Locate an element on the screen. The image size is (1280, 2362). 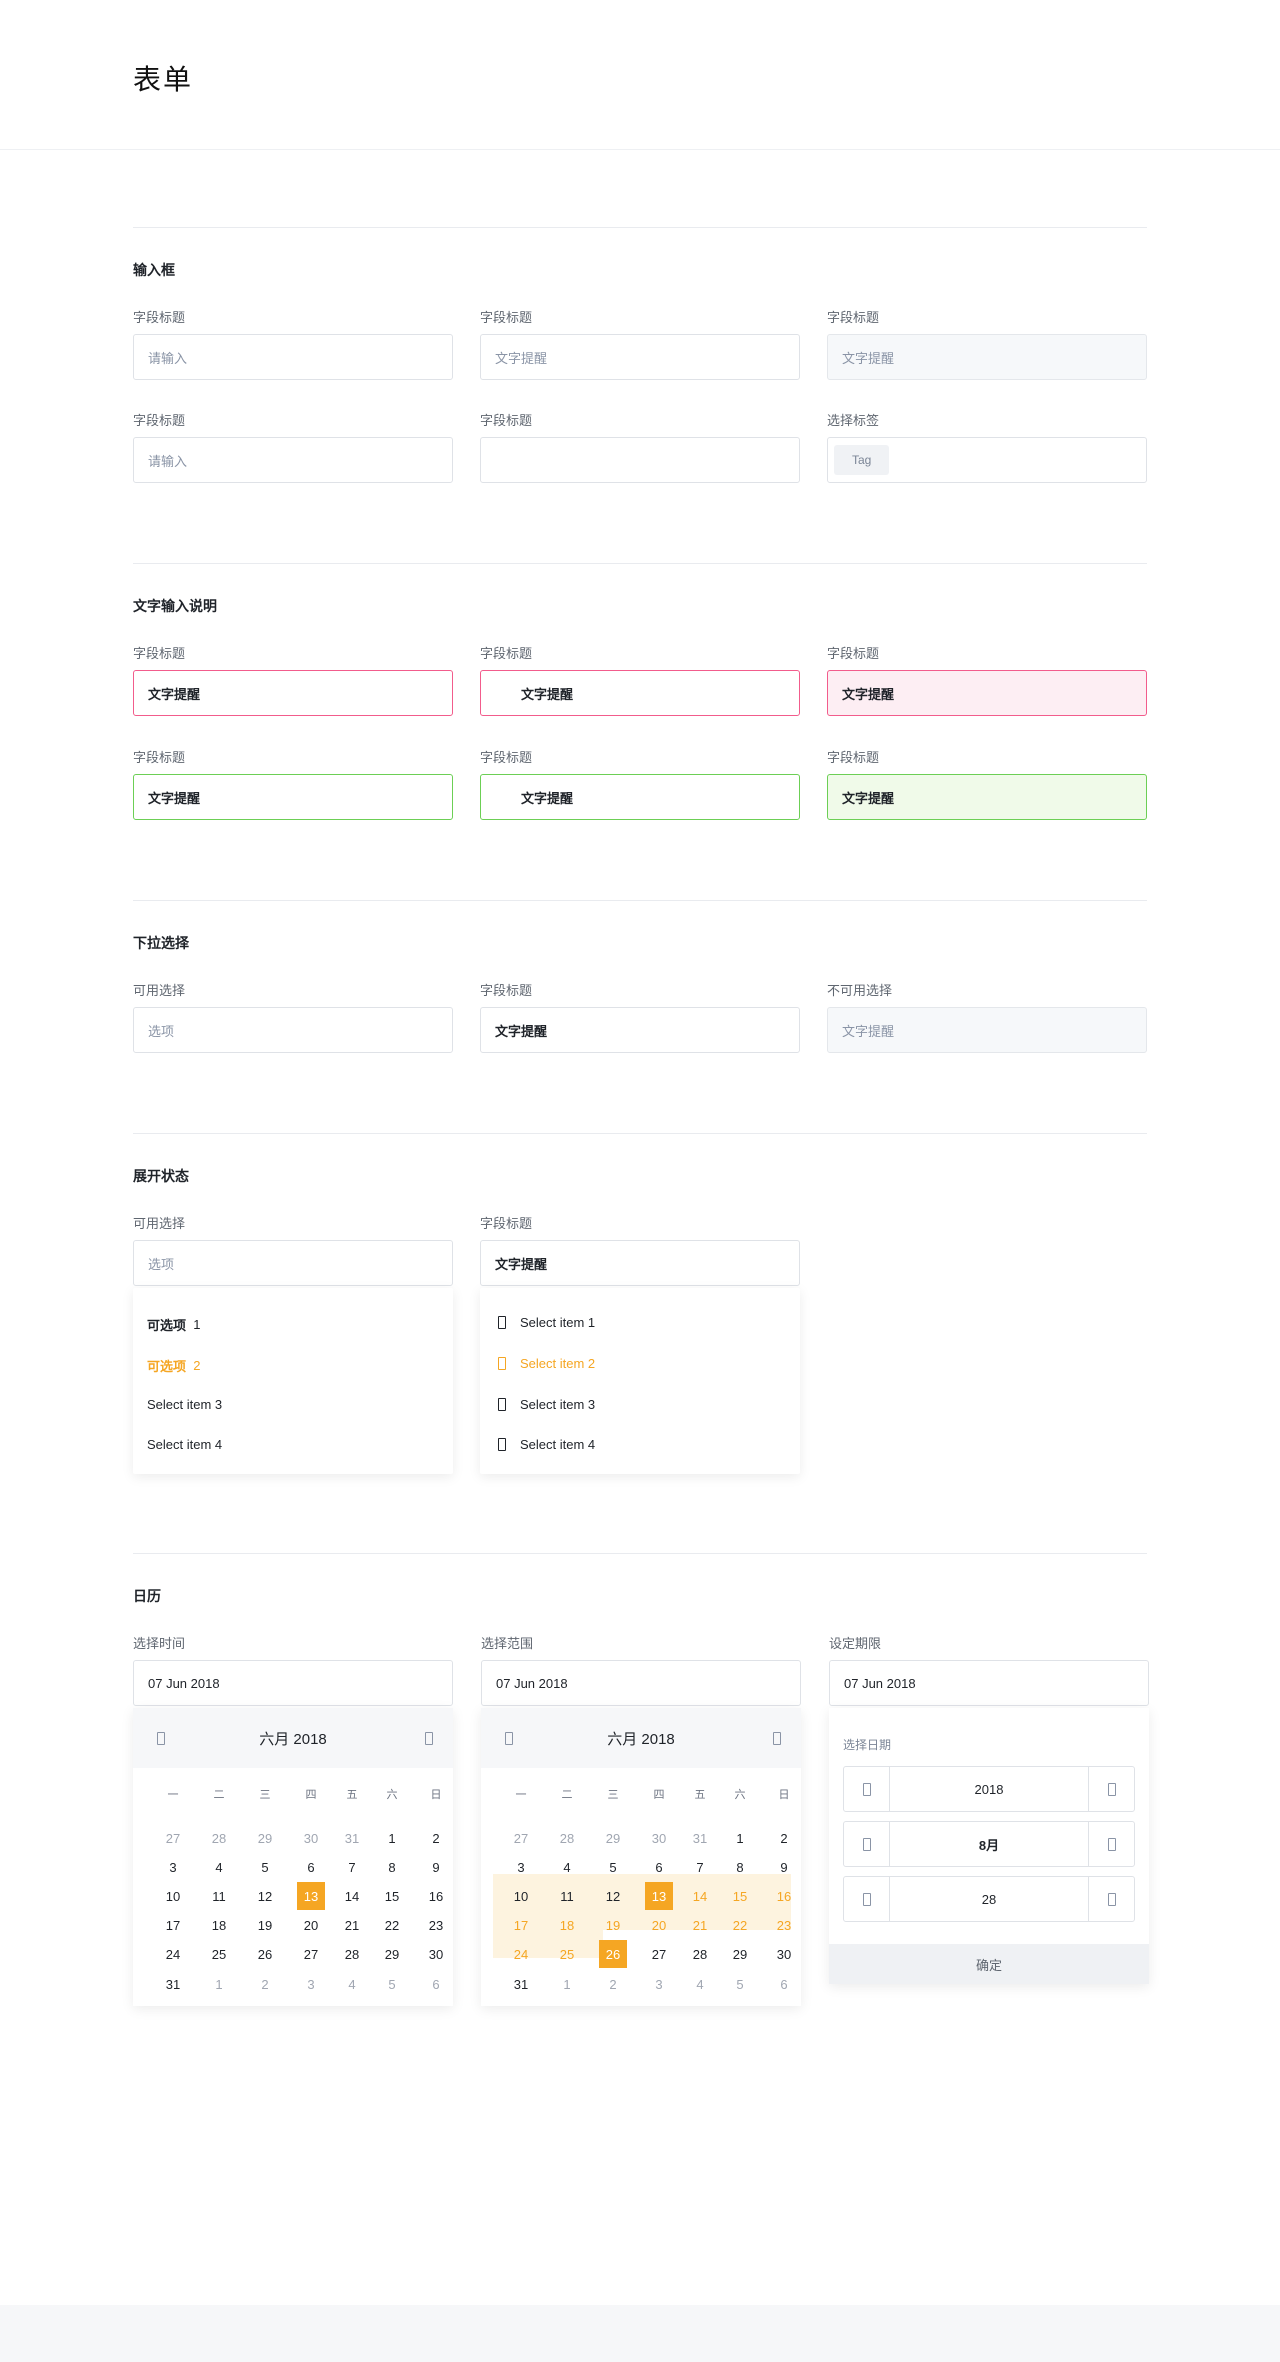
calendar-day: 24 is located at coordinates (521, 1954).